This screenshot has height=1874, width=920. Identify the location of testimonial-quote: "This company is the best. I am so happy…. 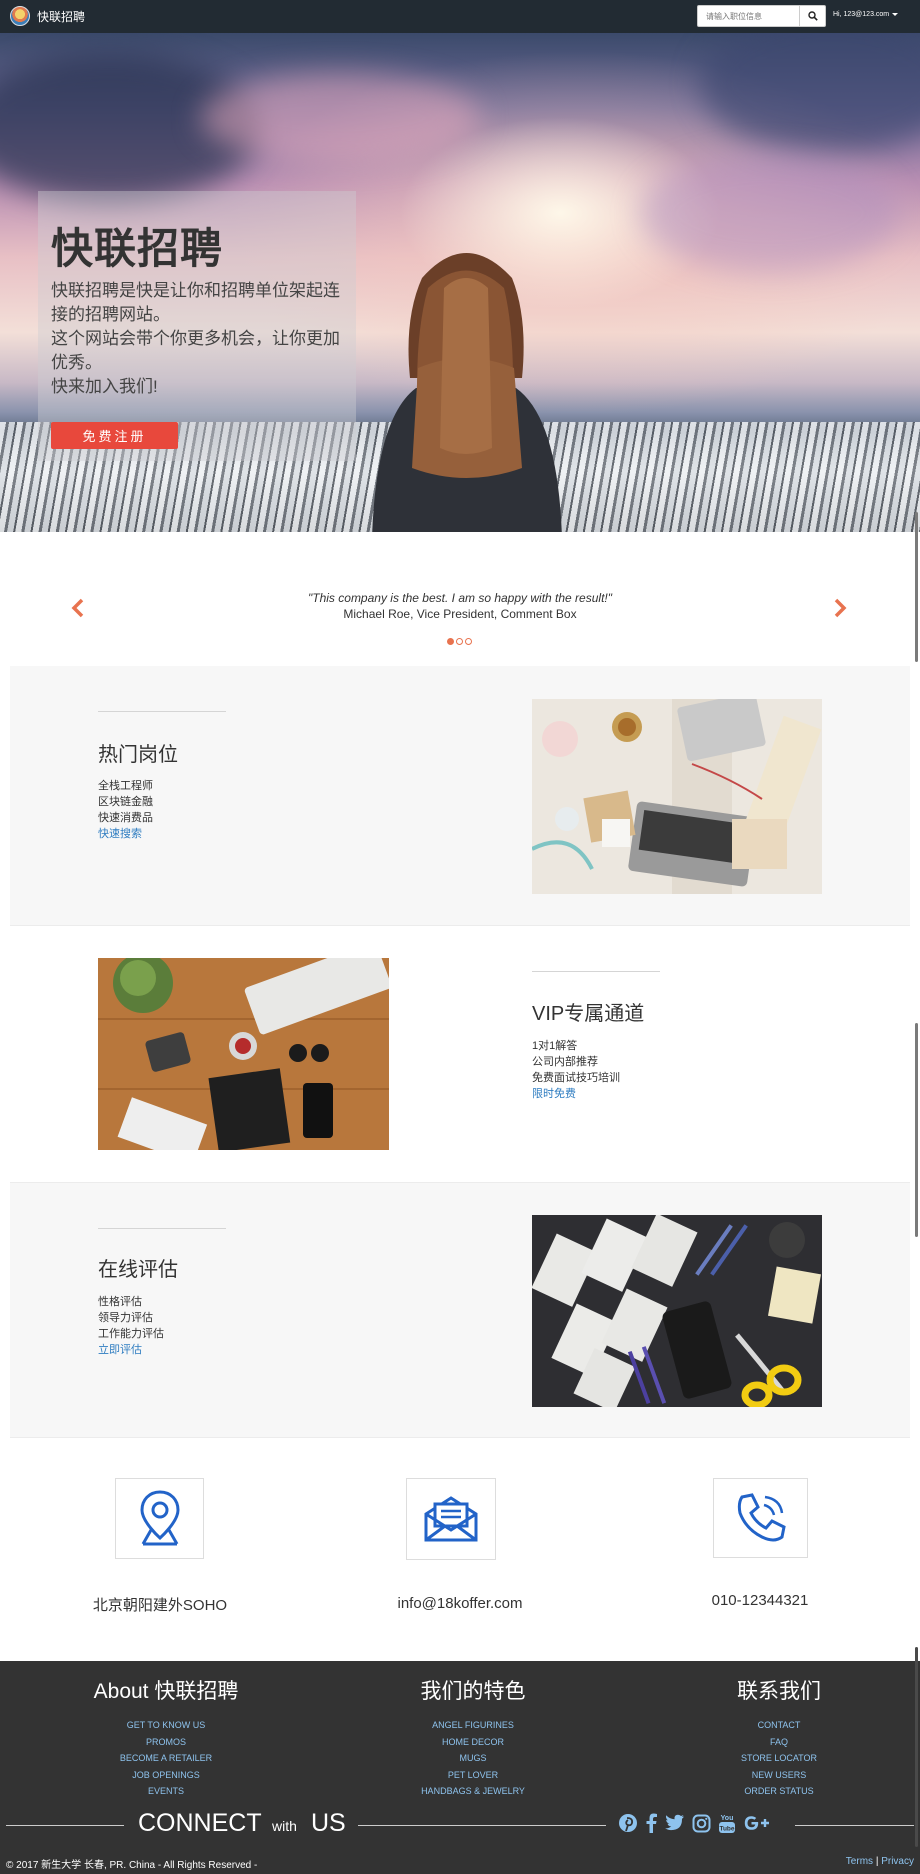
(460, 598).